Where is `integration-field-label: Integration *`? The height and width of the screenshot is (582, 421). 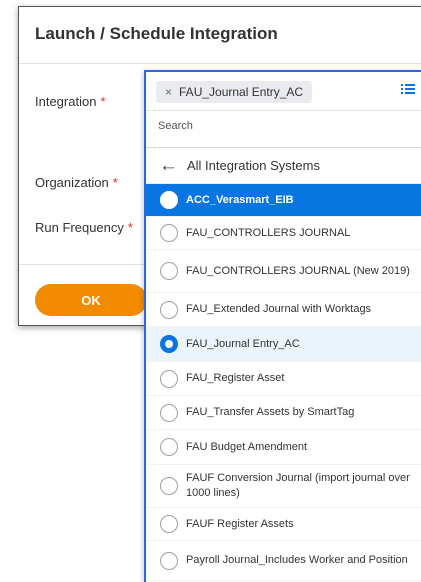
integration-field-label: Integration * is located at coordinates (70, 101).